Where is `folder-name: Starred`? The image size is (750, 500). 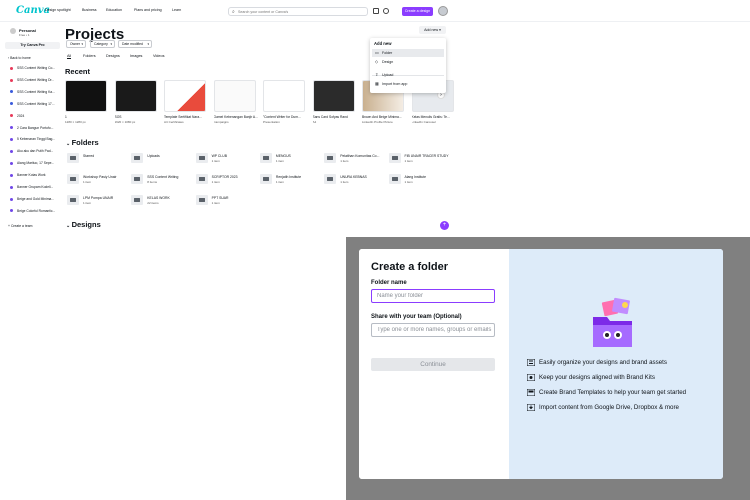 folder-name: Starred is located at coordinates (89, 156).